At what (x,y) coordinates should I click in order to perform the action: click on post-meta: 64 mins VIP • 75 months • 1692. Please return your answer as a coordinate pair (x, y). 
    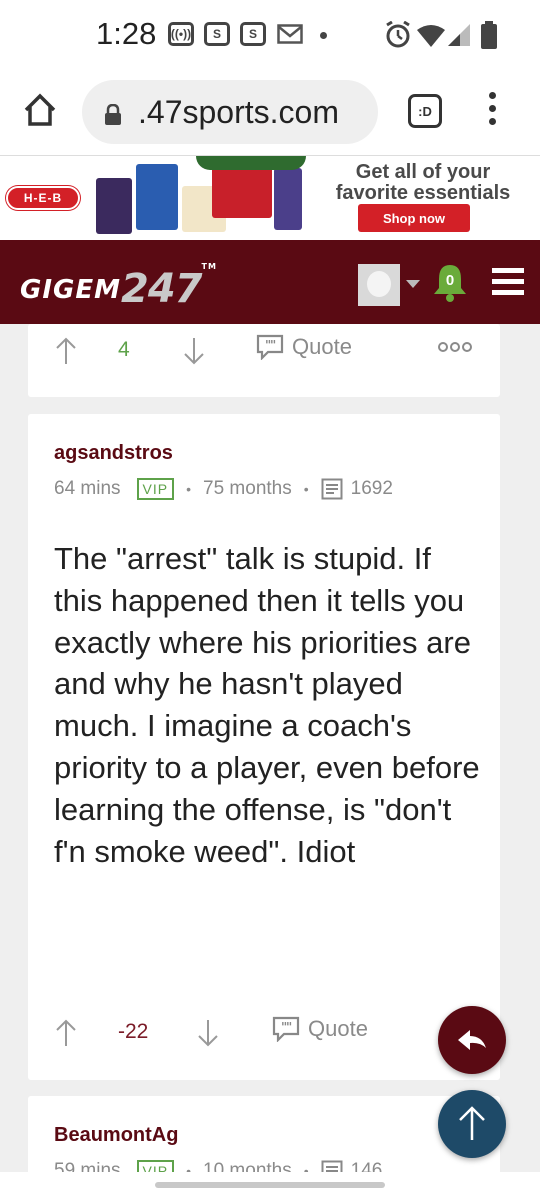
    Looking at the image, I should click on (223, 489).